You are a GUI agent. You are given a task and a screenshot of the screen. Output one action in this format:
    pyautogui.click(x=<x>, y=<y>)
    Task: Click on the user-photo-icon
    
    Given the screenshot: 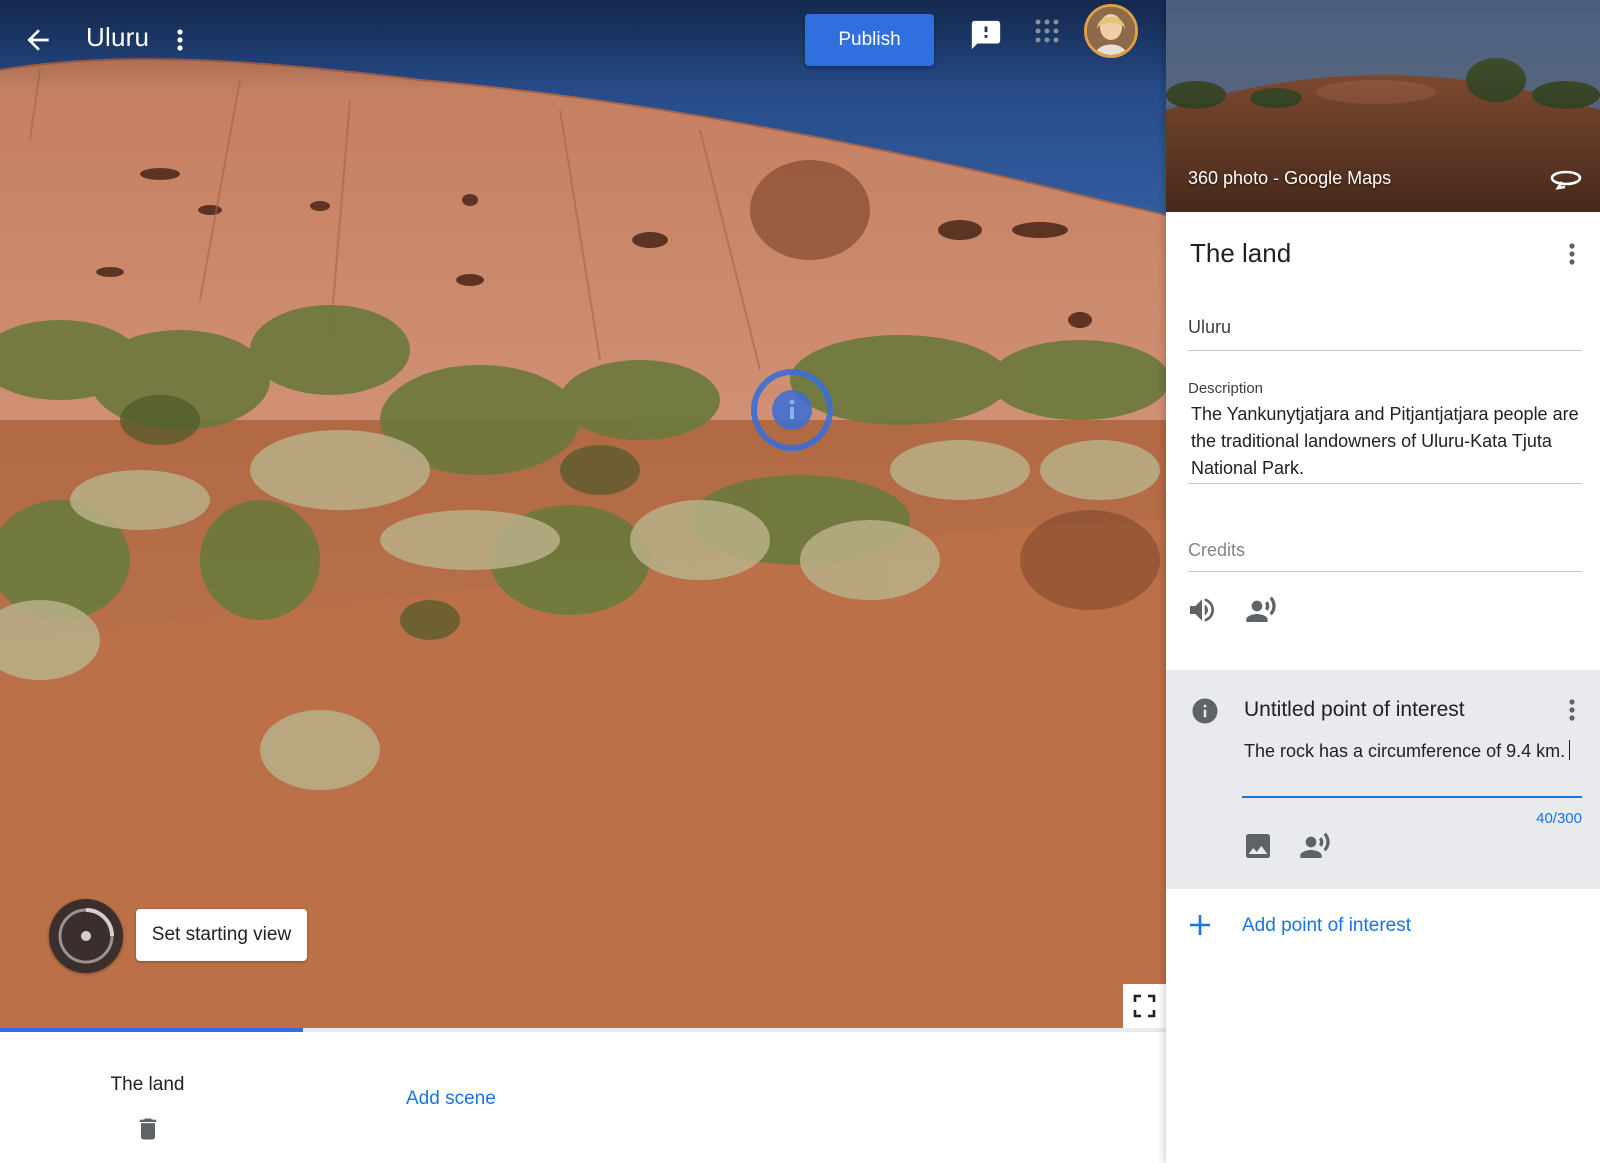 What is the action you would take?
    pyautogui.click(x=1111, y=31)
    